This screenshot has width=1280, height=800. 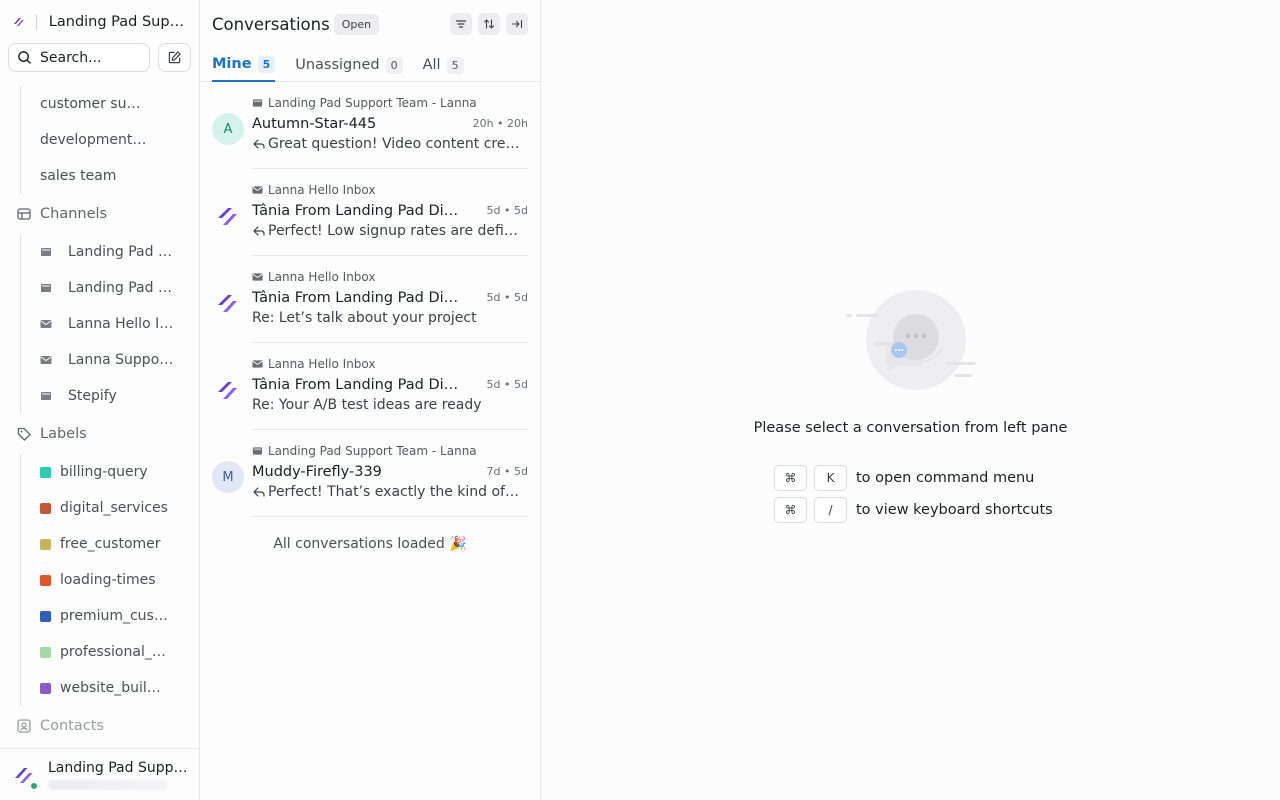 What do you see at coordinates (945, 478) in the screenshot?
I see `shortcut-label: to open command menu` at bounding box center [945, 478].